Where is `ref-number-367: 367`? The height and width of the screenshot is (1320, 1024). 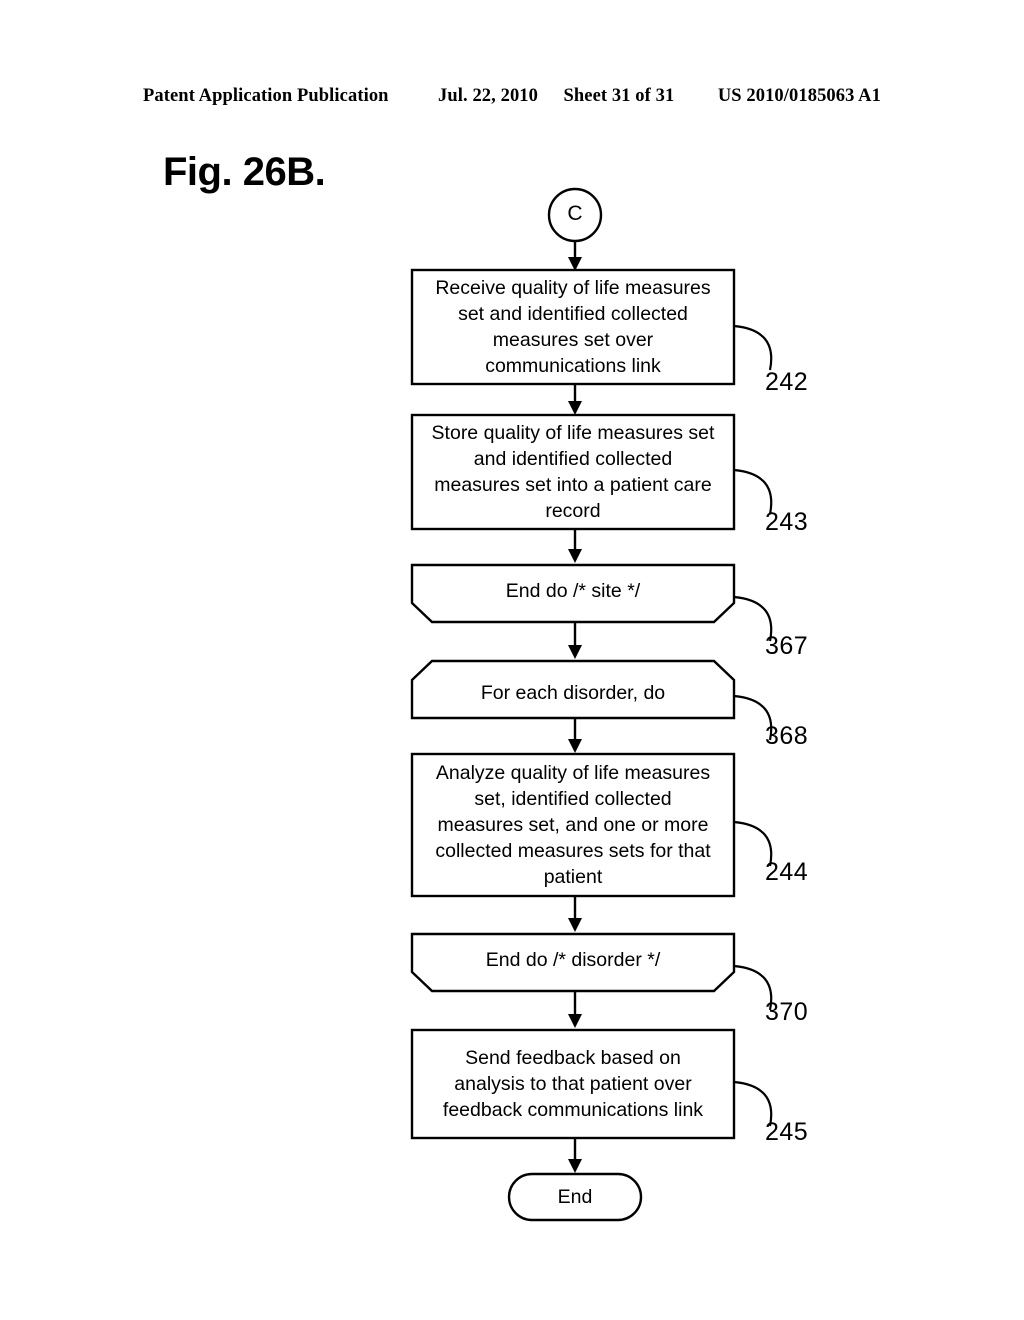 ref-number-367: 367 is located at coordinates (787, 646).